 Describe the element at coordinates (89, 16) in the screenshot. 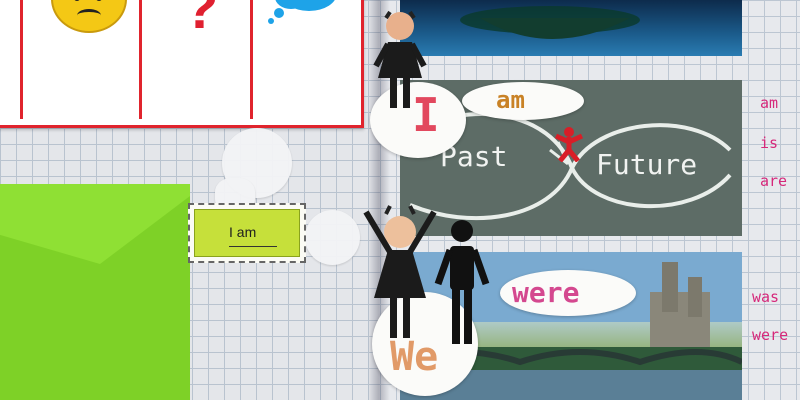

I see `sad-face-icon` at that location.